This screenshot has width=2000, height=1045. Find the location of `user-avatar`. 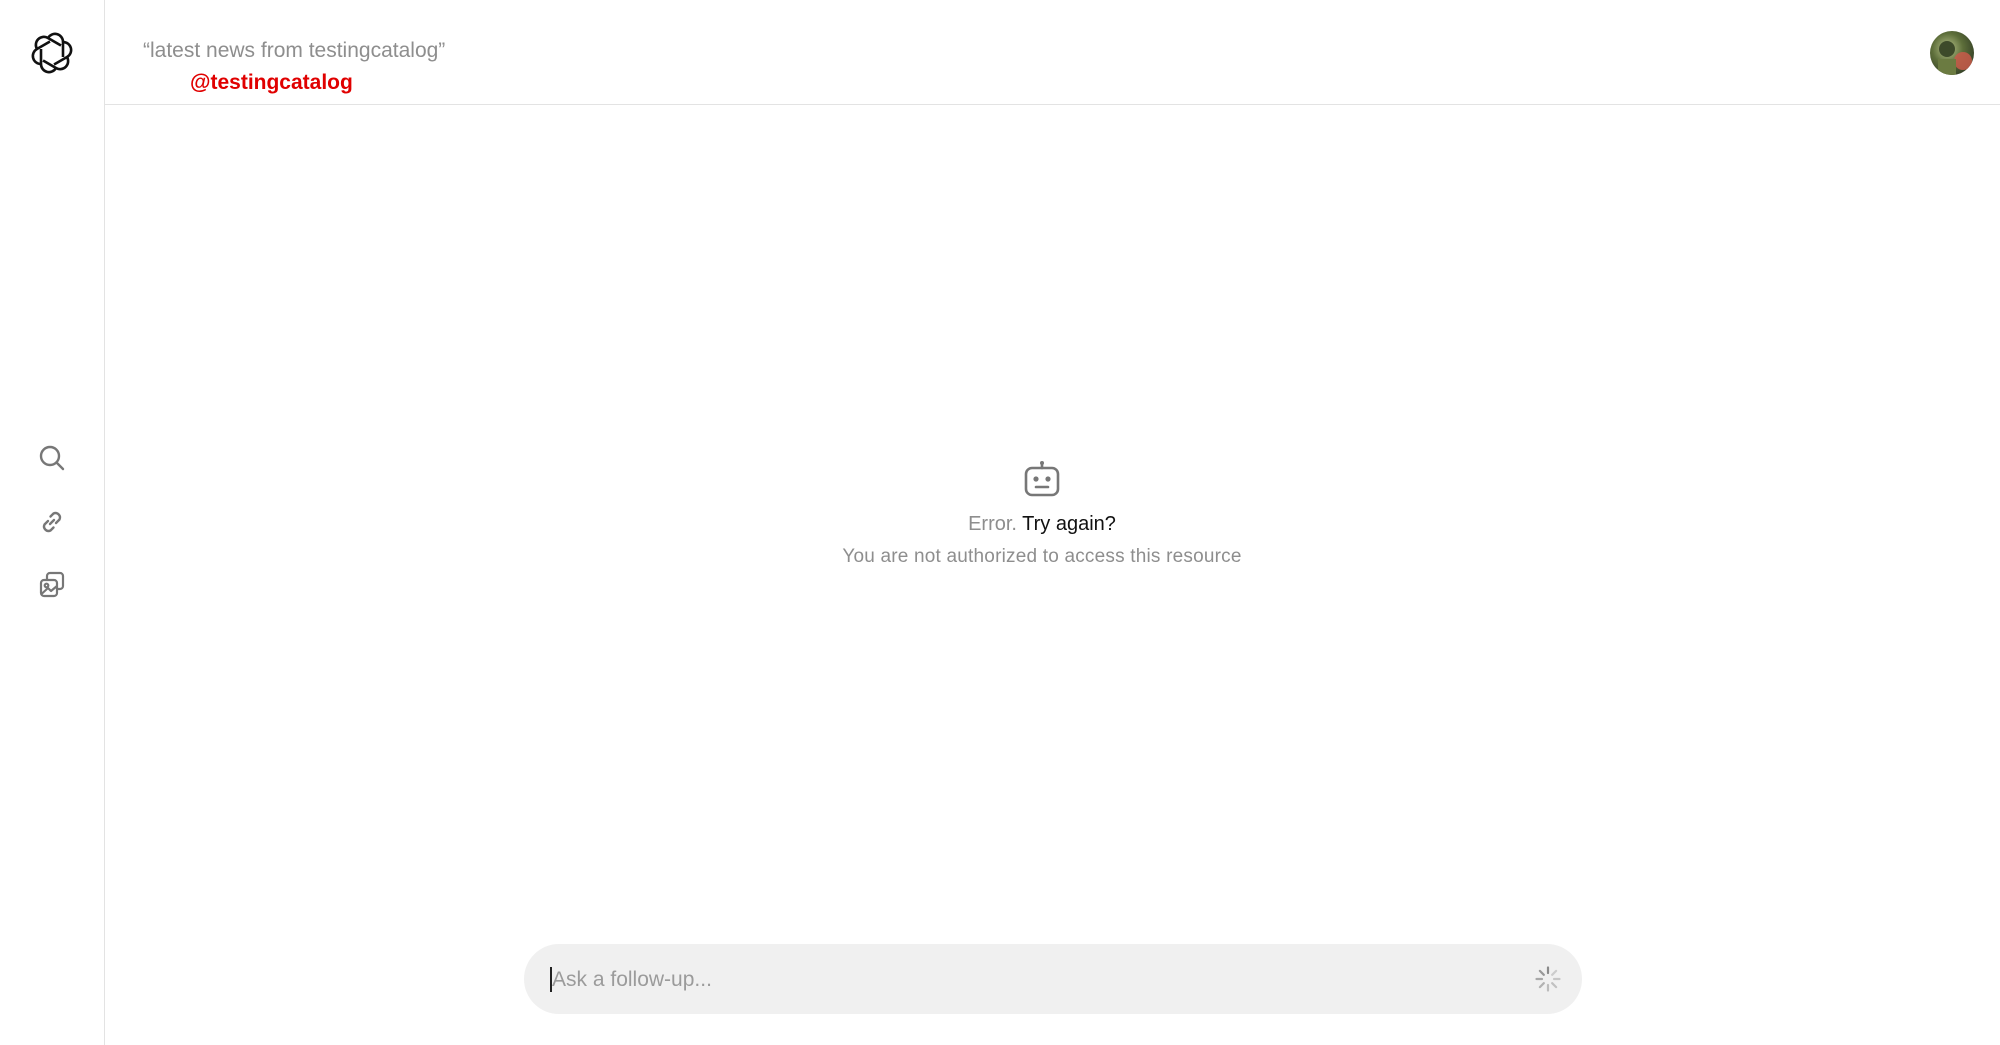

user-avatar is located at coordinates (1952, 53).